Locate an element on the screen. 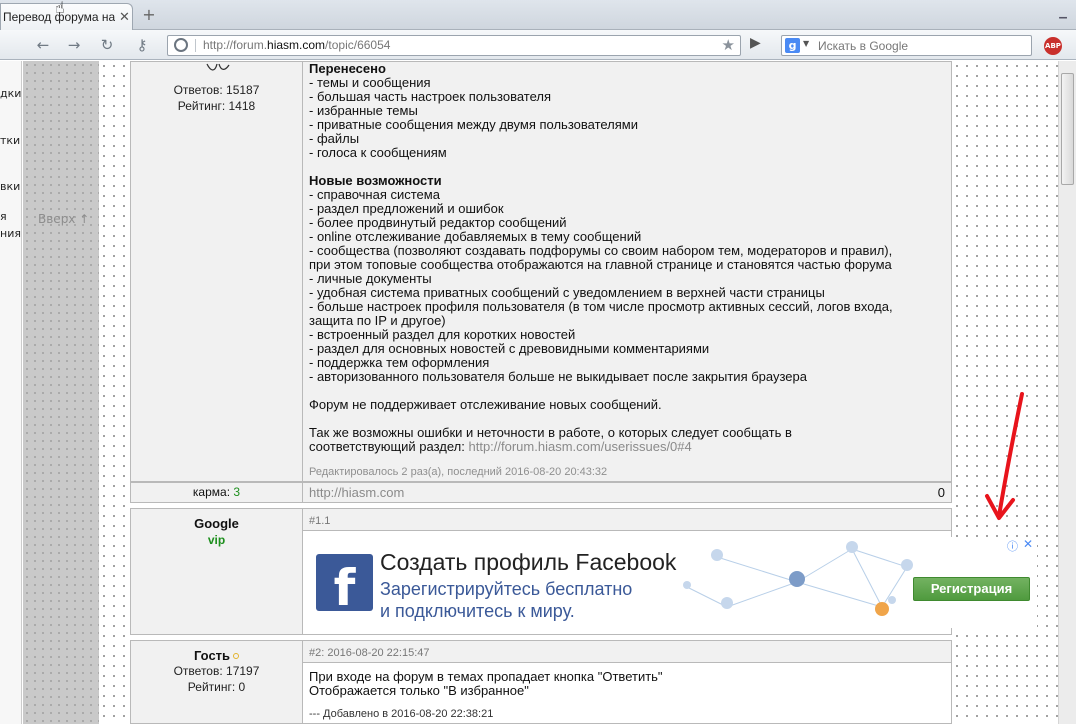 Image resolution: width=1076 pixels, height=724 pixels. forward-icon: → is located at coordinates (74, 45).